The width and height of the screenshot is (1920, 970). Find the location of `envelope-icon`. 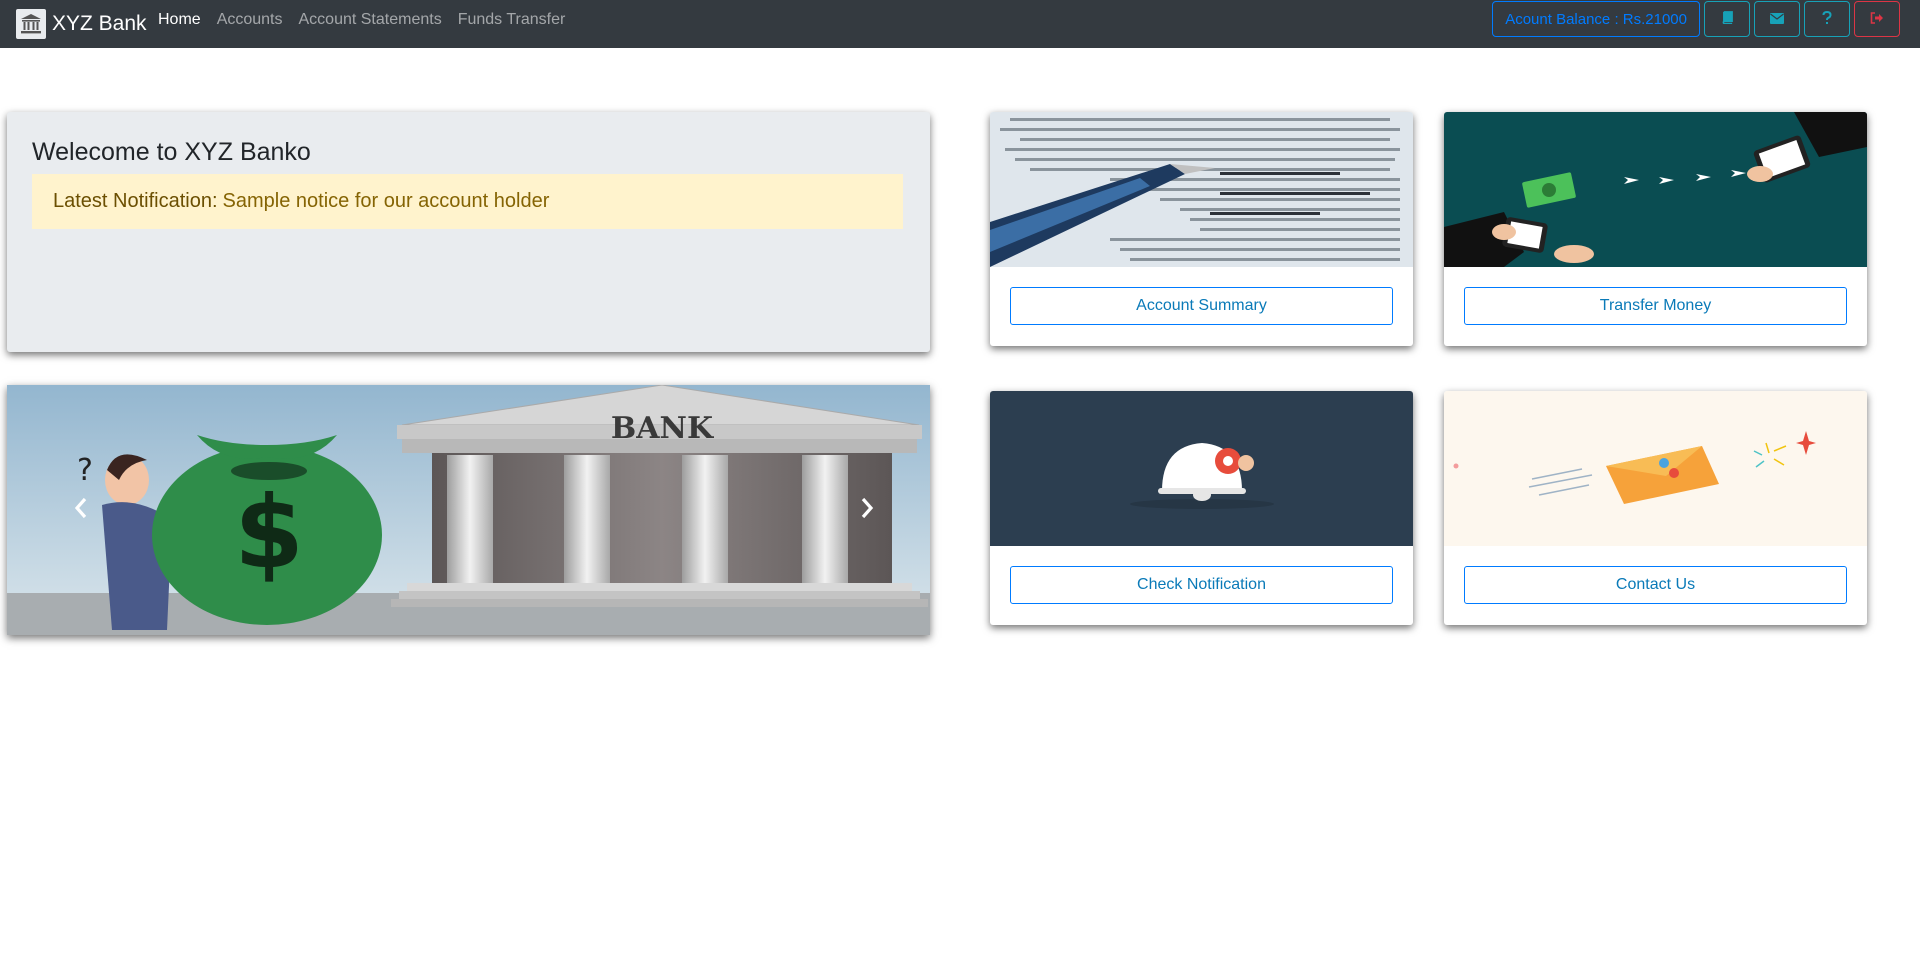

envelope-icon is located at coordinates (1777, 19).